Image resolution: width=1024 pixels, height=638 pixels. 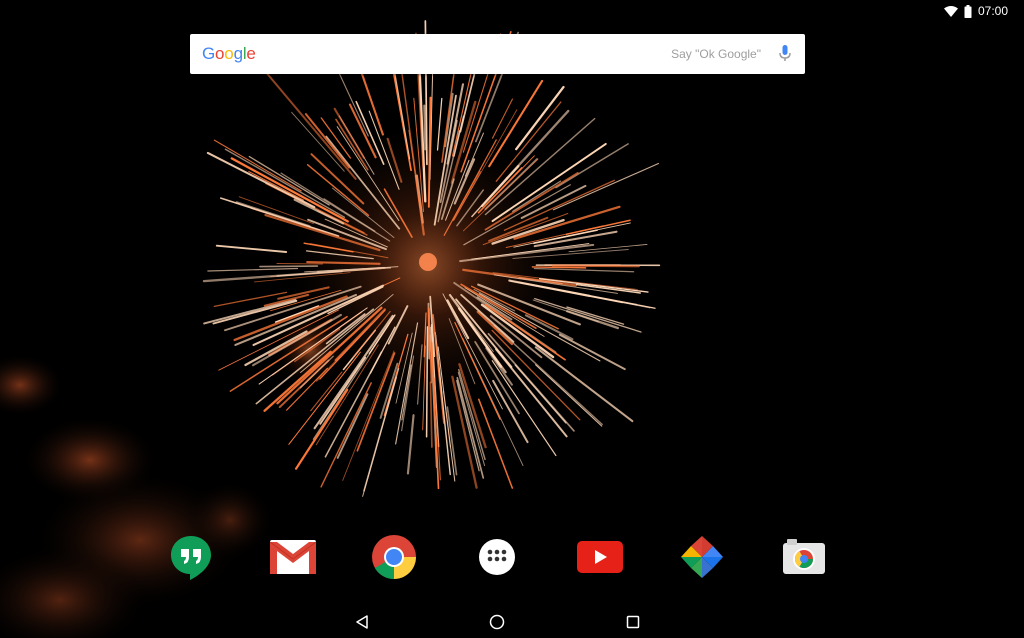 I want to click on google-logo: Google, so click(x=229, y=54).